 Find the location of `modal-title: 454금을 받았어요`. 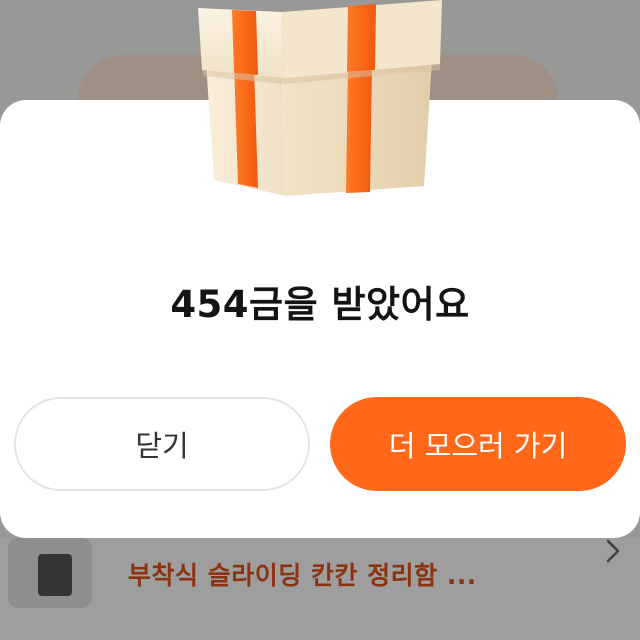

modal-title: 454금을 받았어요 is located at coordinates (320, 304).